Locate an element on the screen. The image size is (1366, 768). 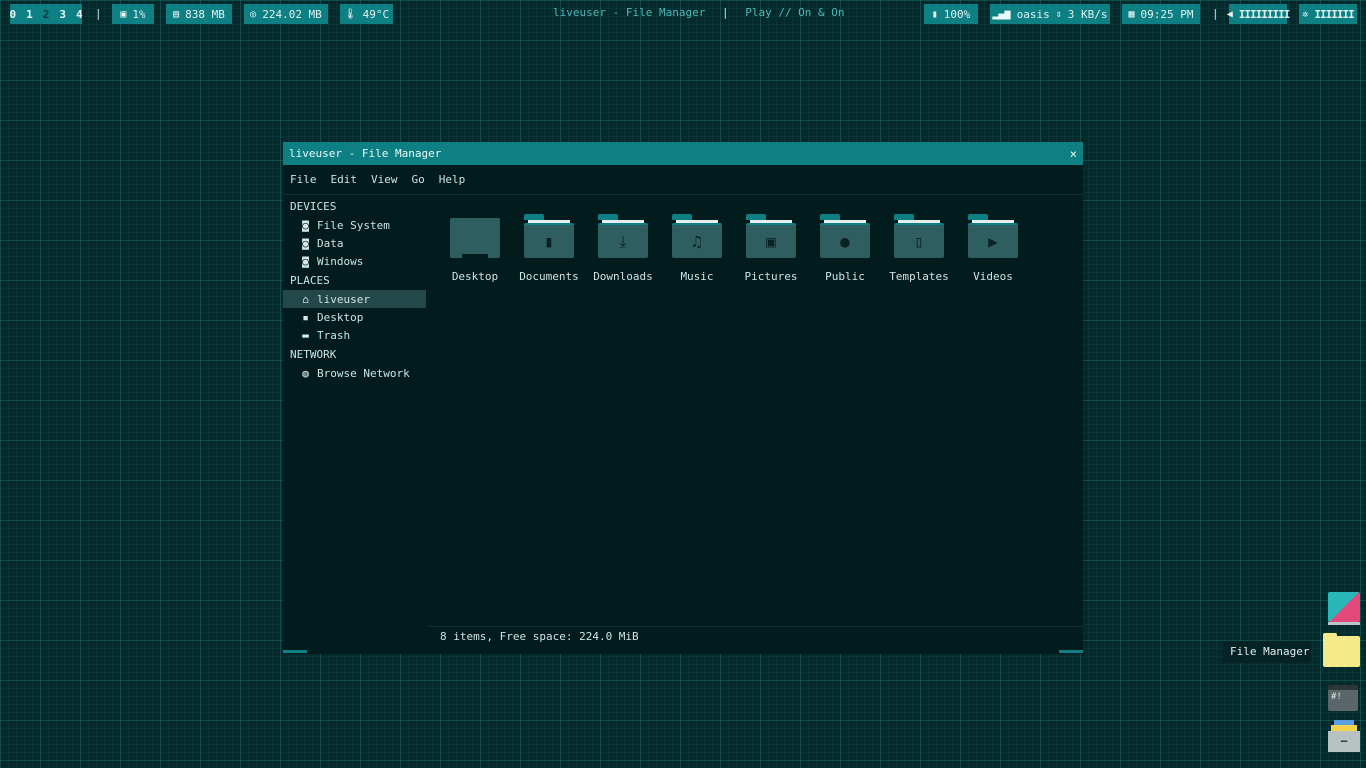
sidebar-item-browse-network: ◍ Browse Network is located at coordinates (354, 373).